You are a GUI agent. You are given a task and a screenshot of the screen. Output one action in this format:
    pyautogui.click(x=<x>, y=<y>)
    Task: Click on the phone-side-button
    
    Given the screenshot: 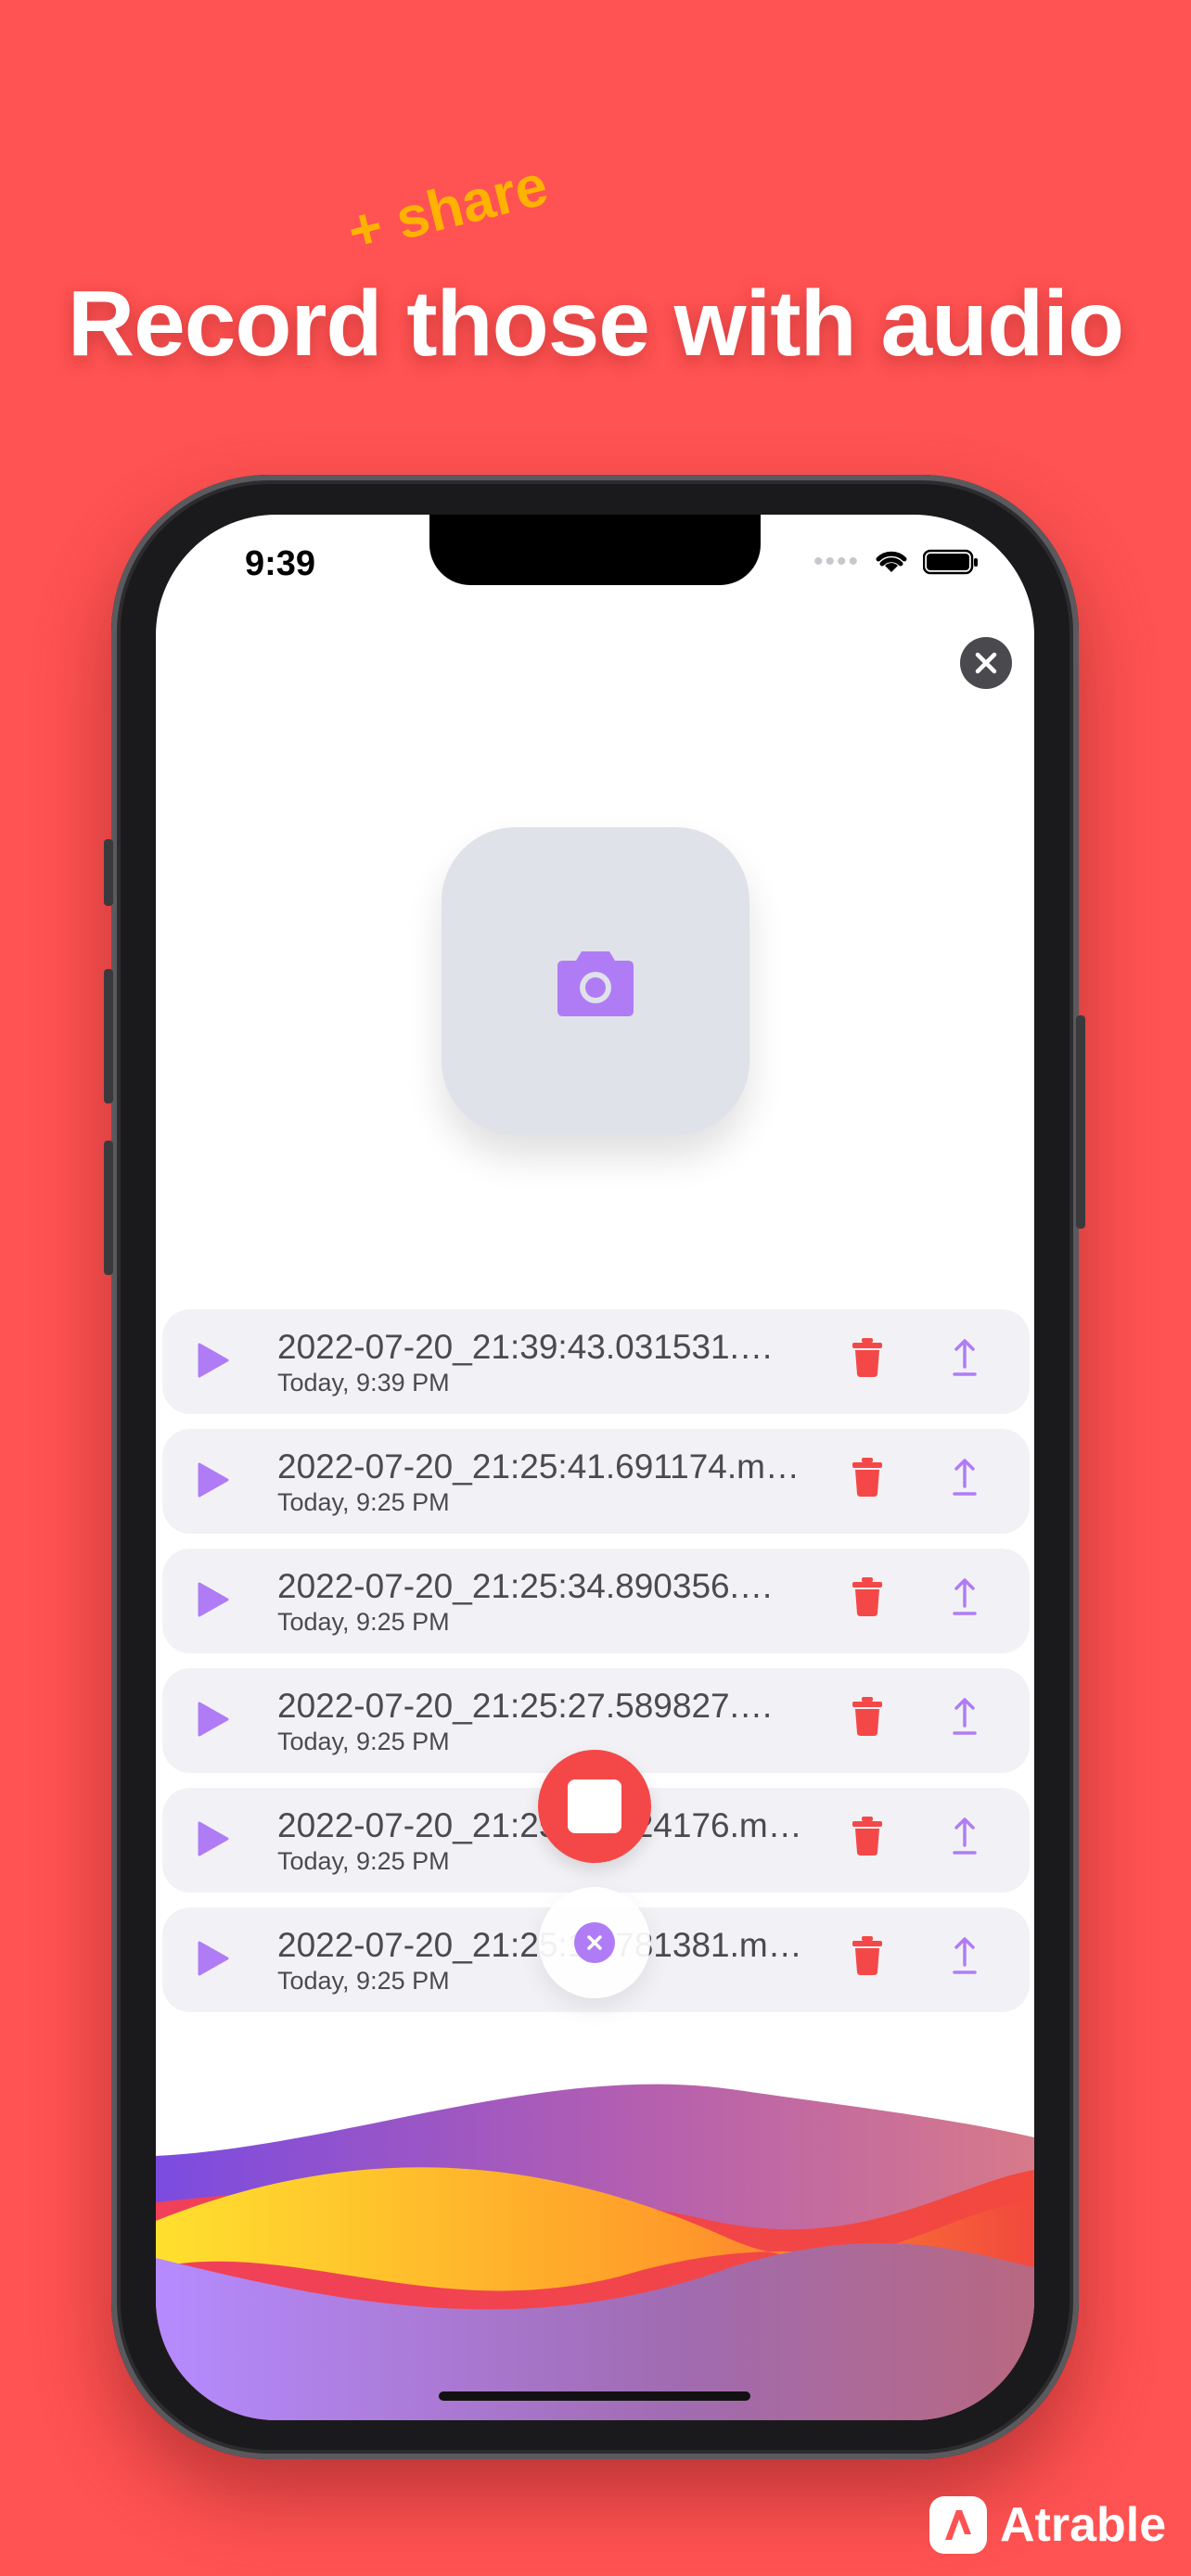 What is the action you would take?
    pyautogui.click(x=108, y=873)
    